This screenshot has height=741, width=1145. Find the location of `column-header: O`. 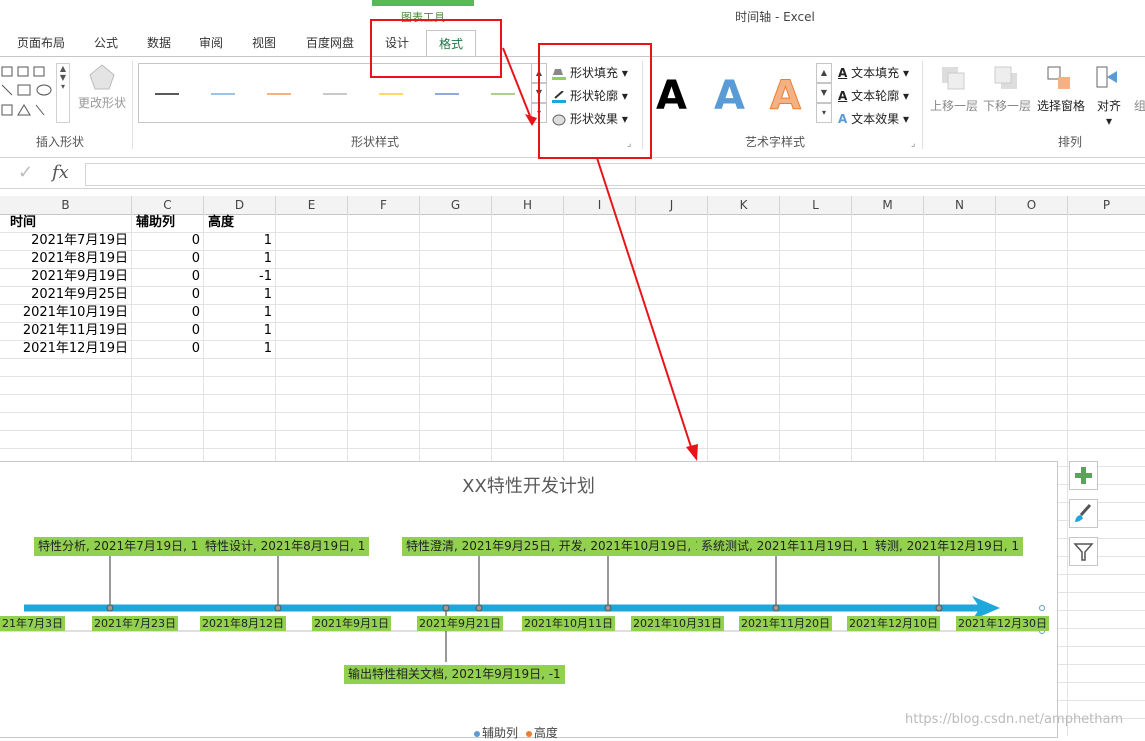

column-header: O is located at coordinates (1032, 205).